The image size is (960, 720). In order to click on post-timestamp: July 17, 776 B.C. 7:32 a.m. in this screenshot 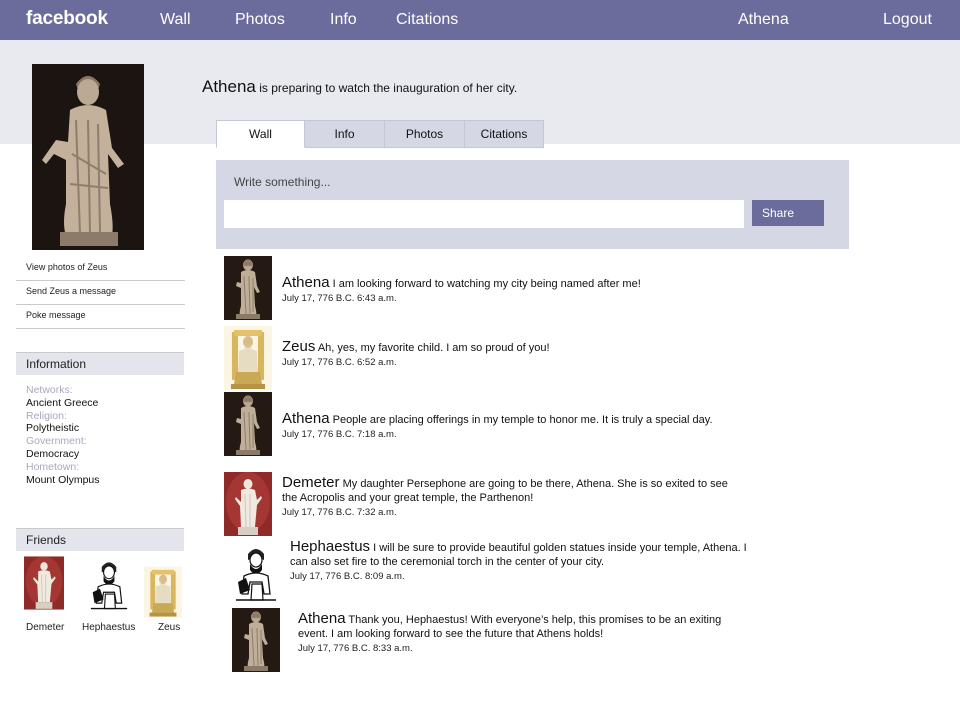, I will do `click(339, 512)`.